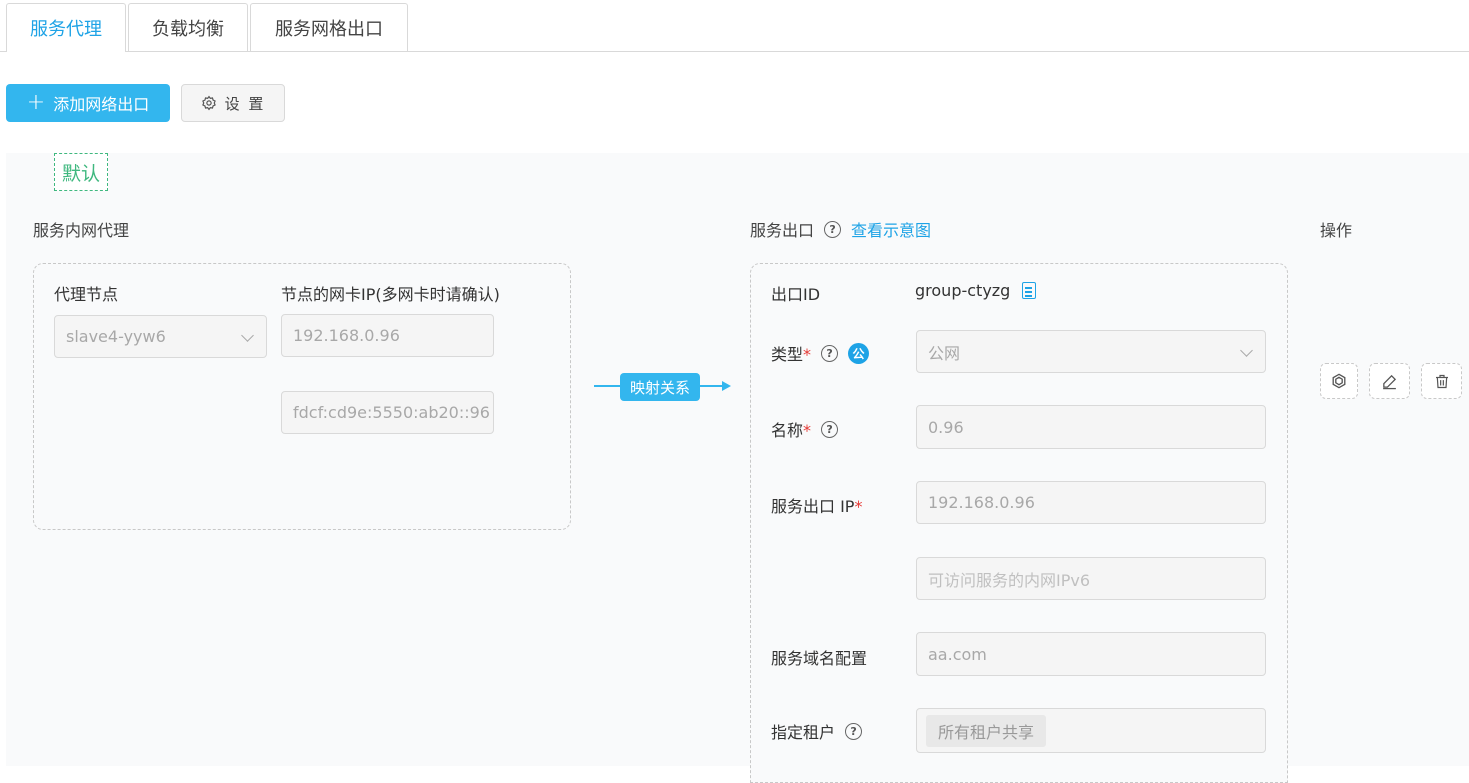  I want to click on delete-button, so click(1441, 381).